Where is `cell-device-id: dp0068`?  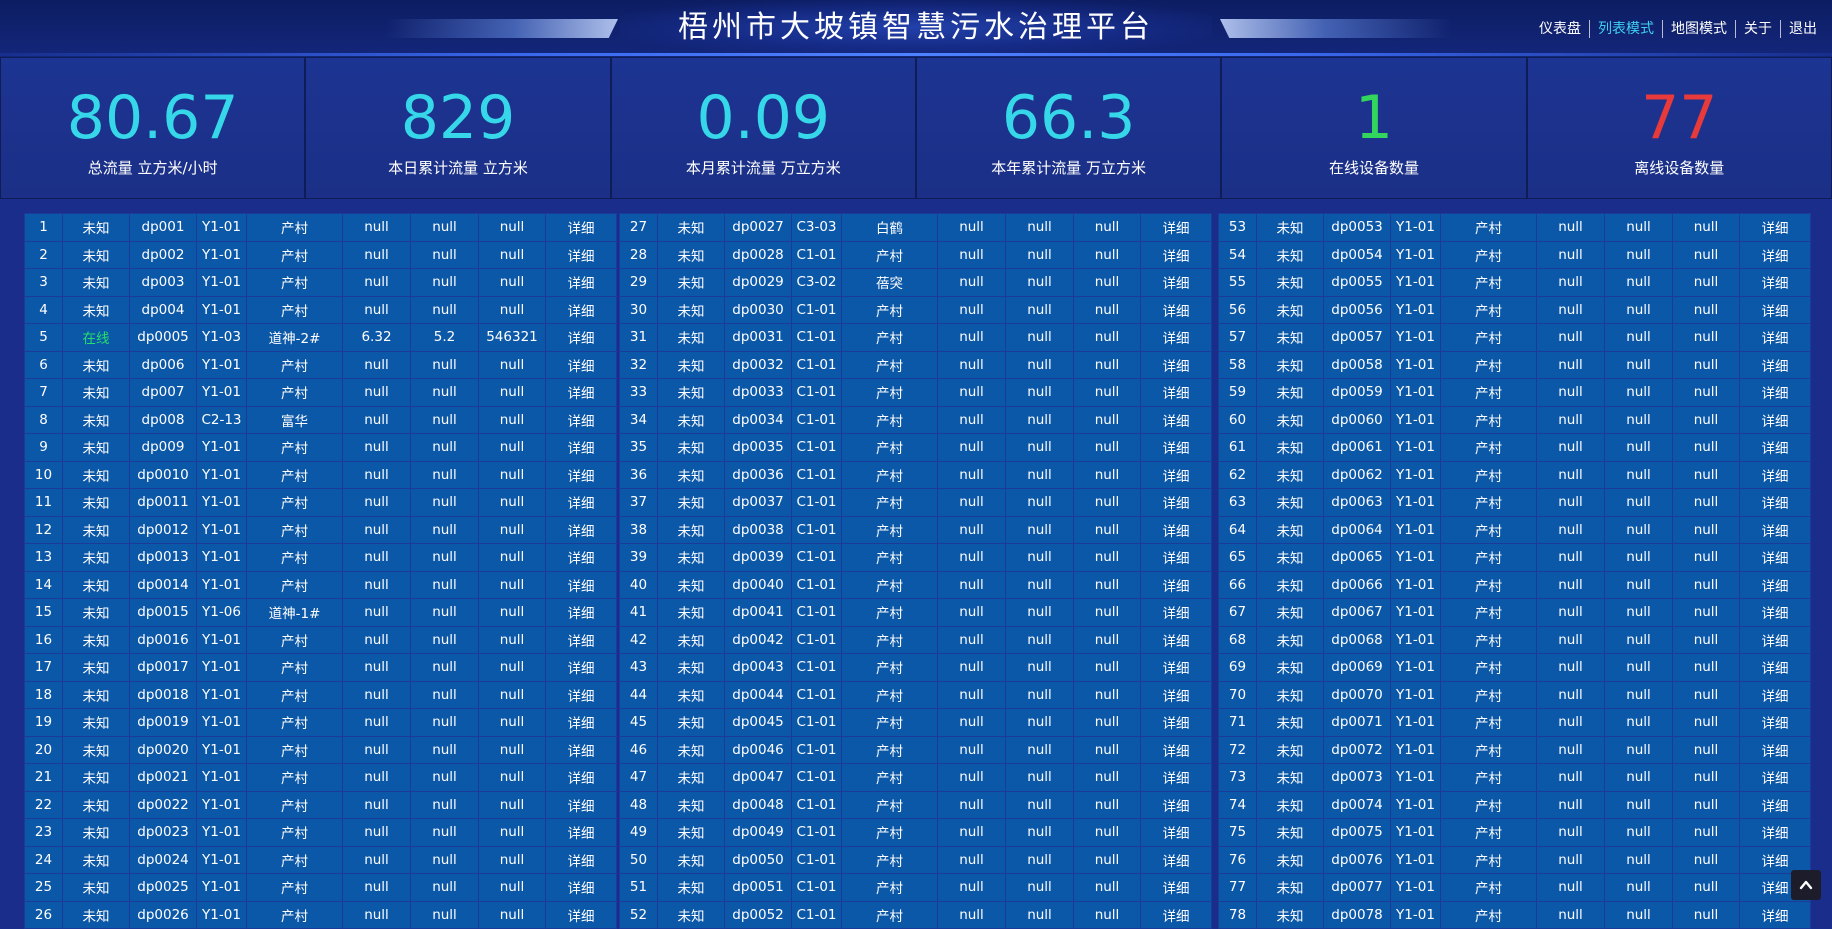 cell-device-id: dp0068 is located at coordinates (1357, 639).